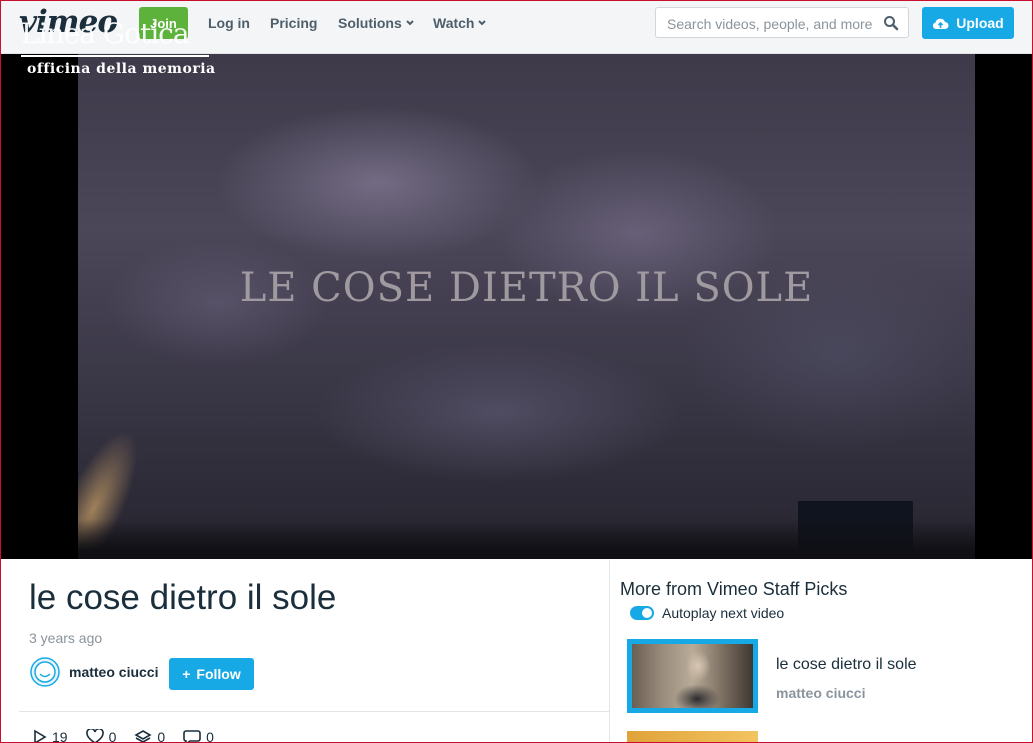 This screenshot has height=743, width=1033. Describe the element at coordinates (642, 613) in the screenshot. I see `autoplay-toggle` at that location.